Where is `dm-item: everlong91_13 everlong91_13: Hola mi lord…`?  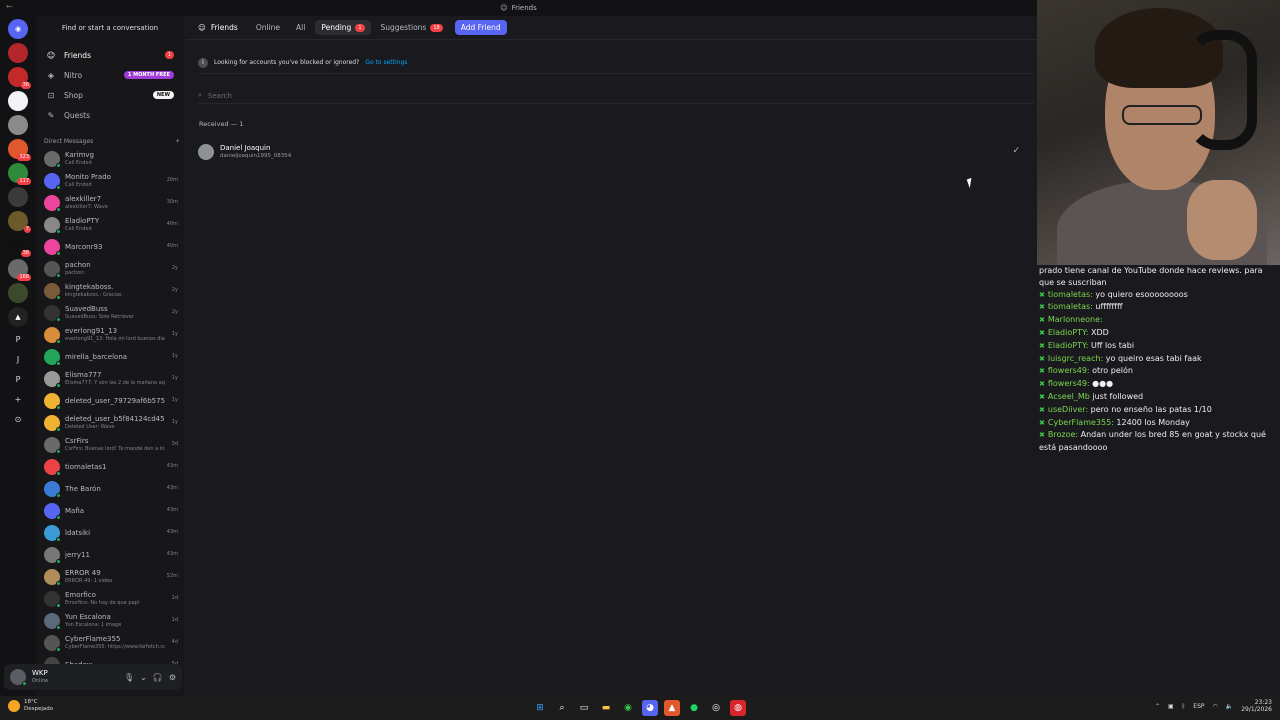
dm-item: everlong91_13 everlong91_13: Hola mi lord… is located at coordinates (111, 335).